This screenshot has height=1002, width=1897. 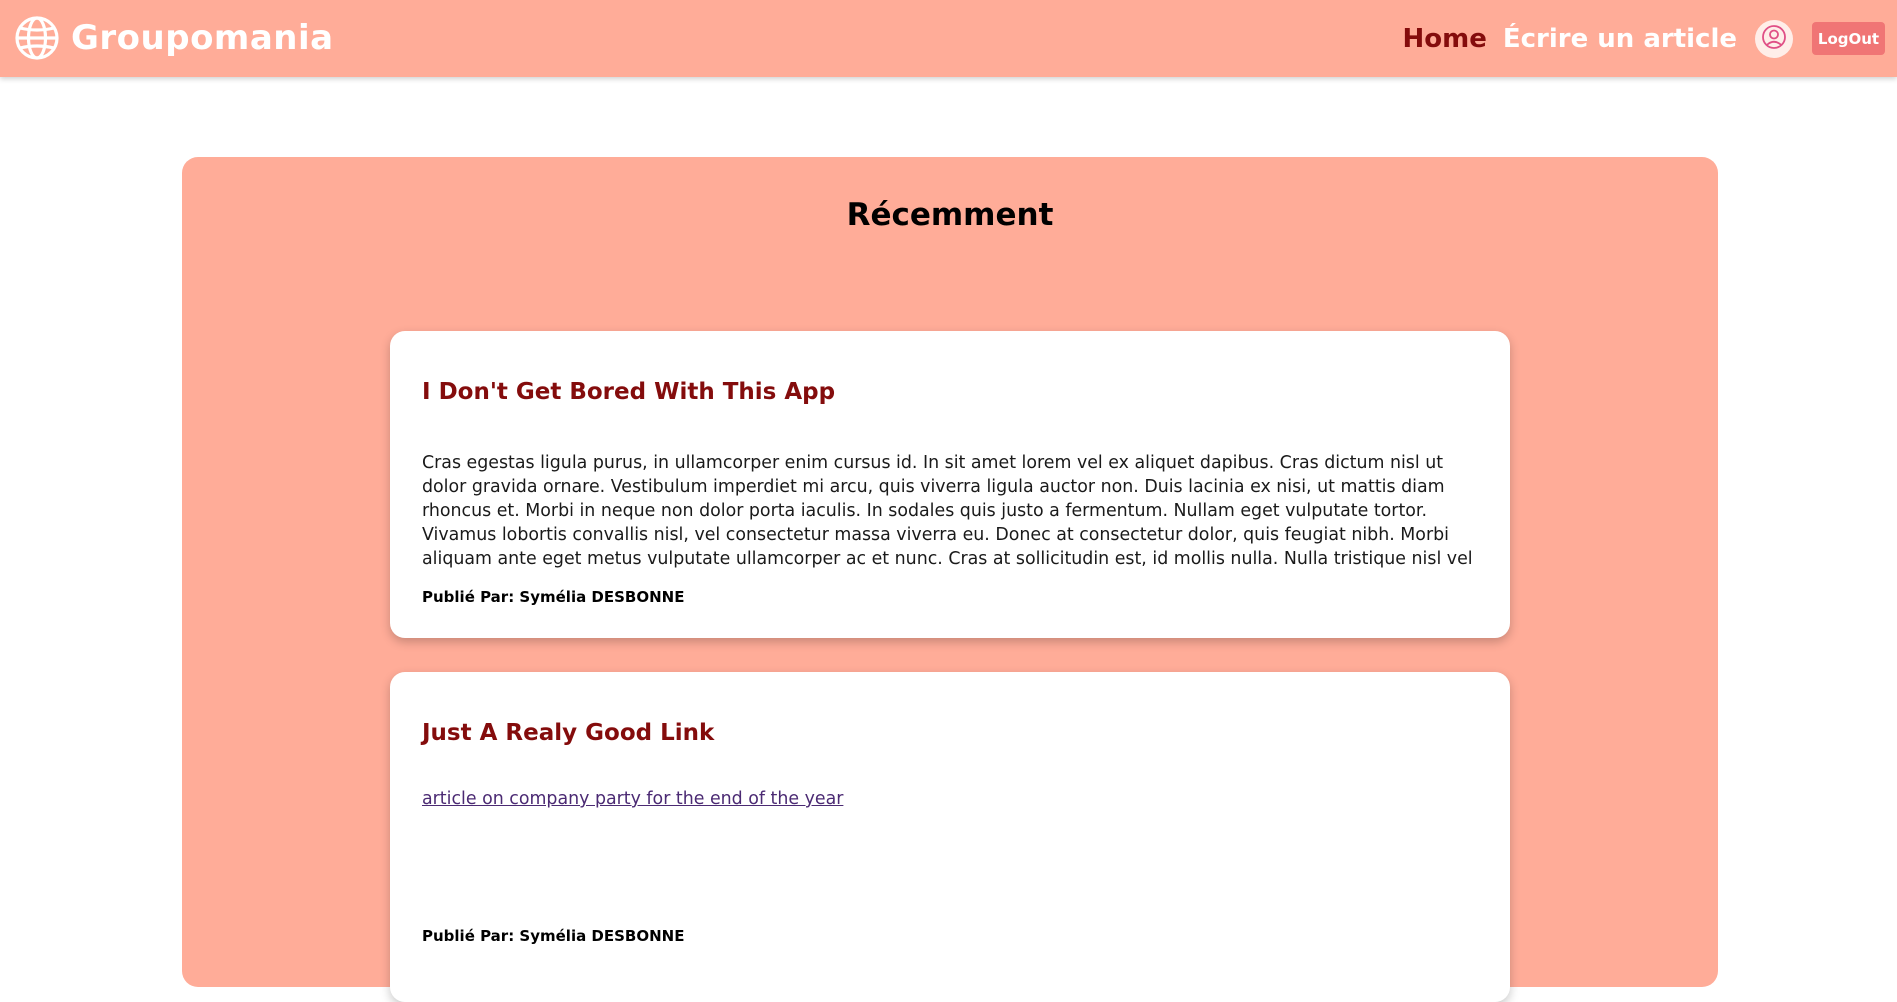 What do you see at coordinates (568, 733) in the screenshot?
I see `post-title: Just A Realy Good Link` at bounding box center [568, 733].